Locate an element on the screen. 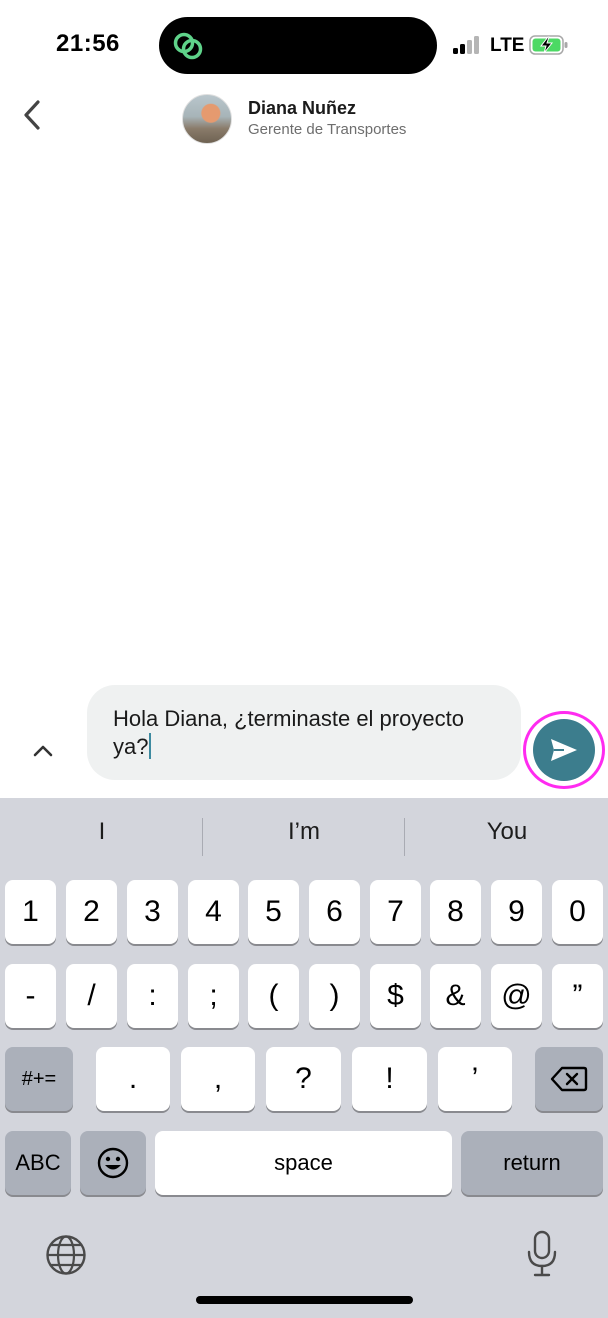 The height and width of the screenshot is (1318, 608). suggestion-3: You is located at coordinates (507, 832).